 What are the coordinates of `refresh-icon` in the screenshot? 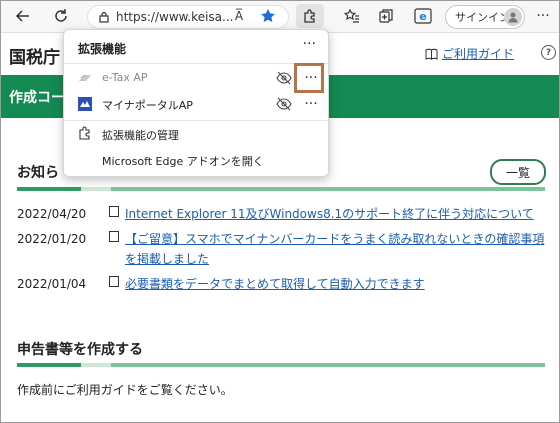 It's located at (61, 15).